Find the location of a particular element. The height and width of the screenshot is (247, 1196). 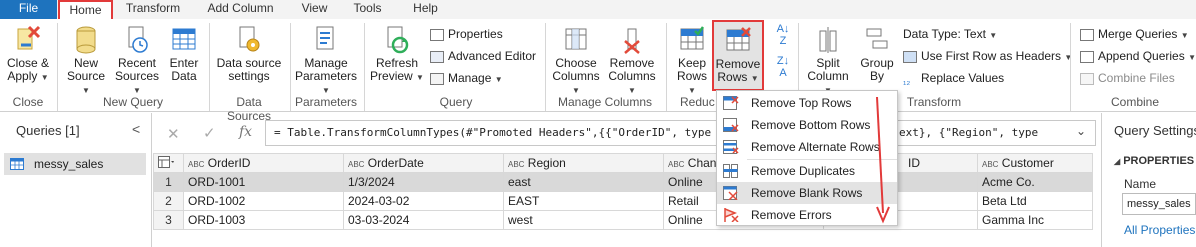

table-menu-button is located at coordinates (168, 163).